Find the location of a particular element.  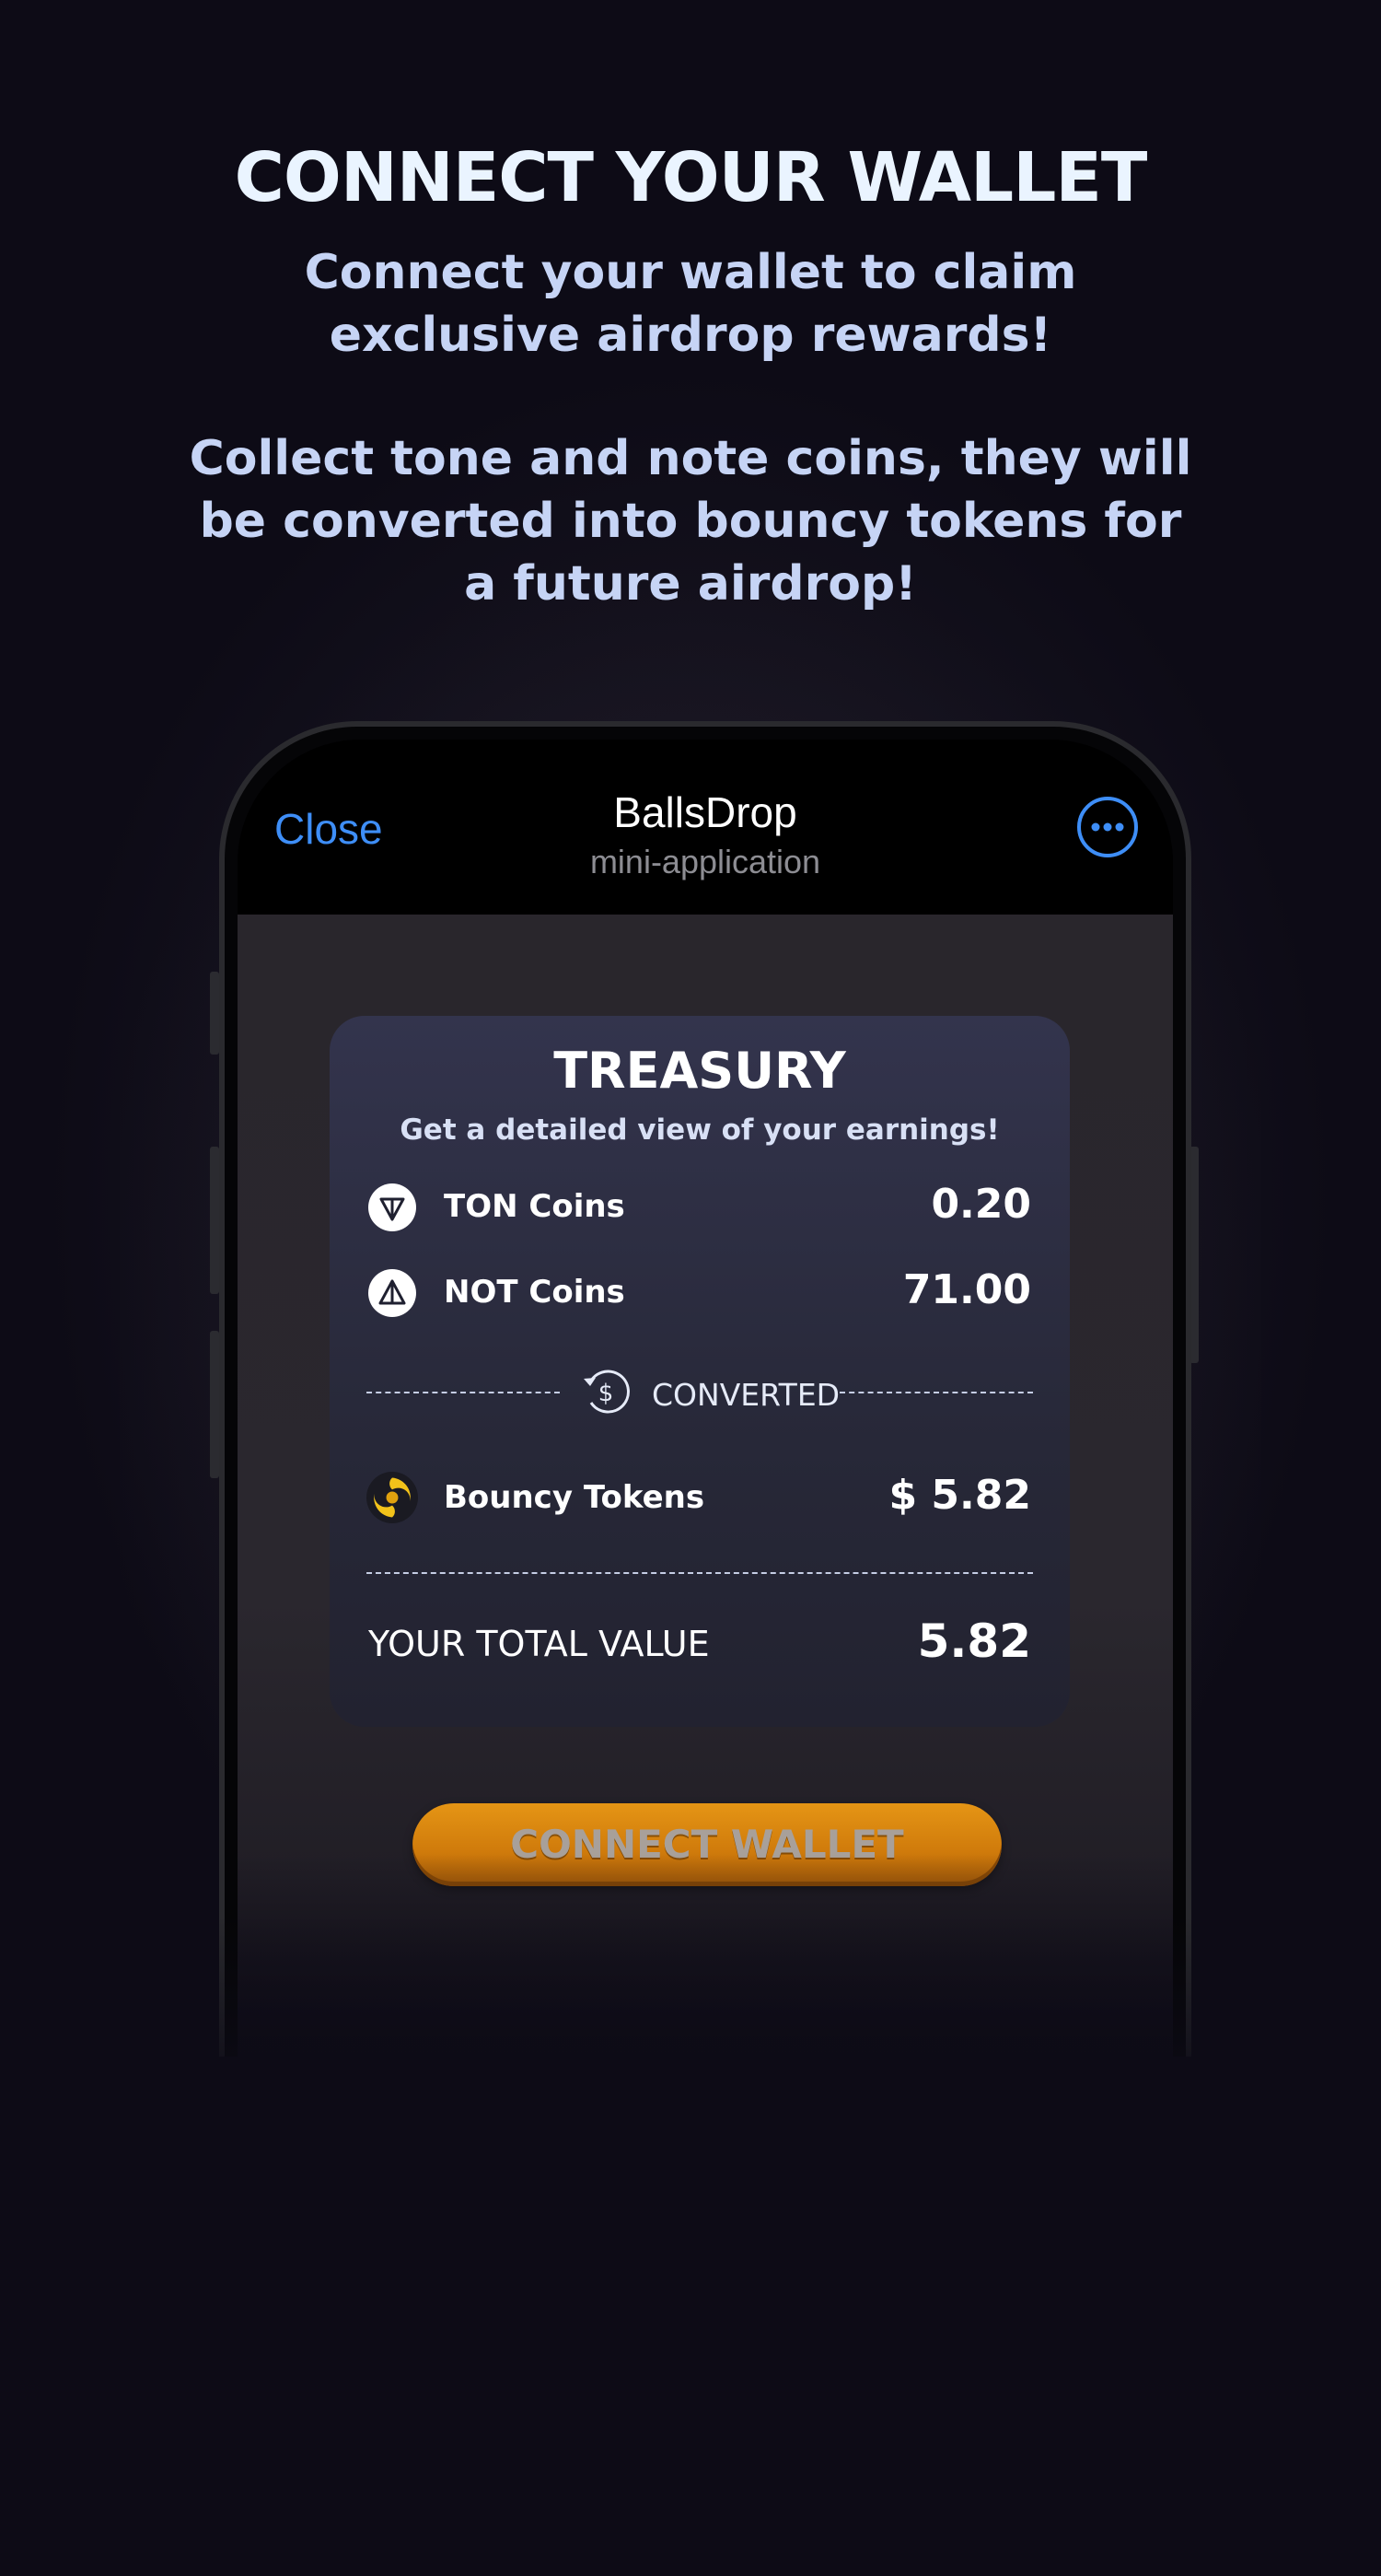

converted-divider: $ CONVERTED is located at coordinates (699, 1391).